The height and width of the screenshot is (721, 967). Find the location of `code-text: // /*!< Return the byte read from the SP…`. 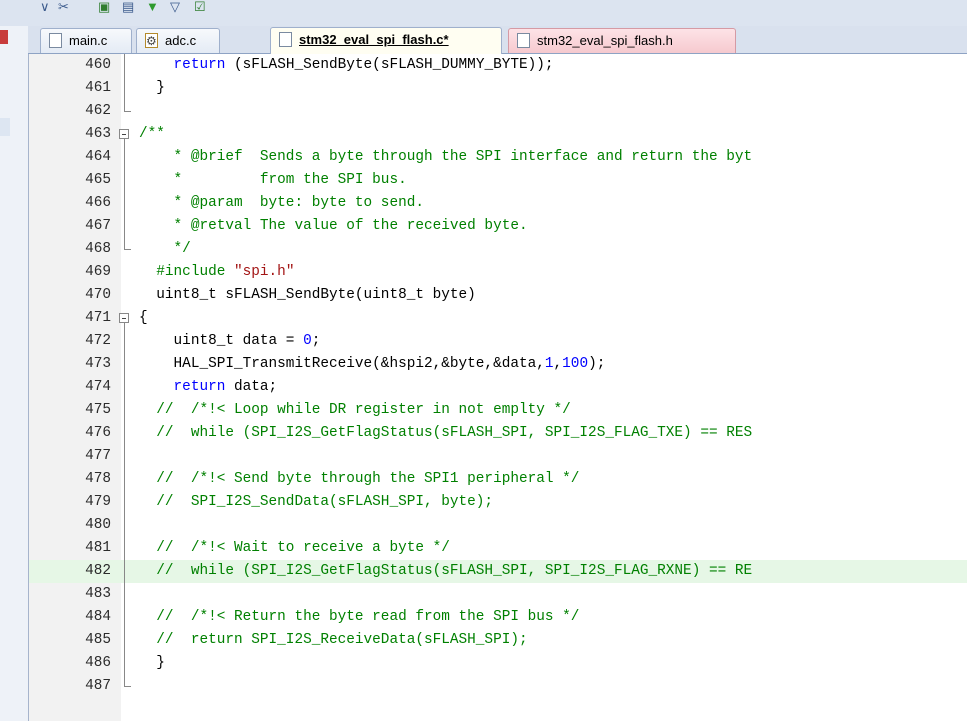

code-text: // /*!< Return the byte read from the SP… is located at coordinates (359, 617).